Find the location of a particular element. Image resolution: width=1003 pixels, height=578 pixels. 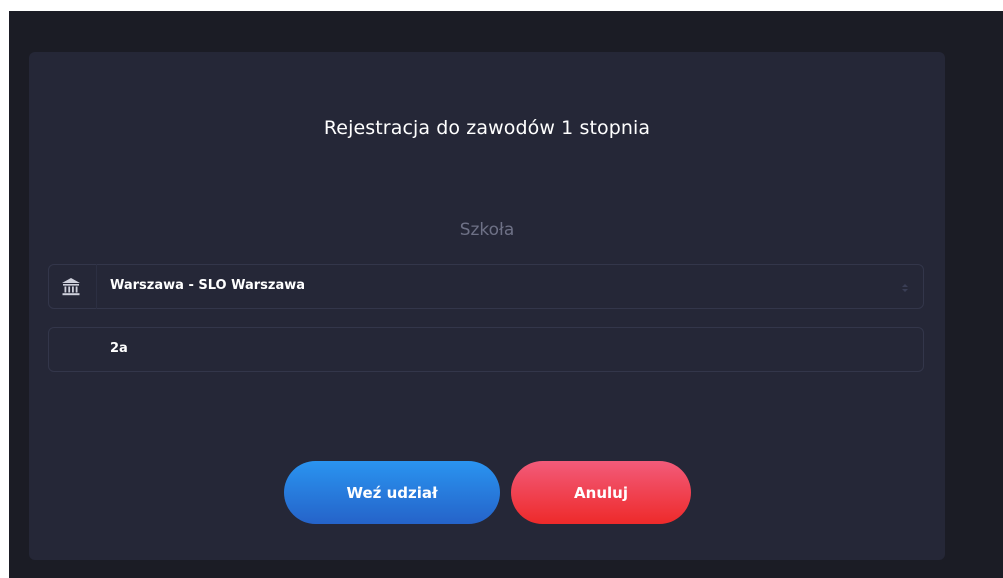

school-select-value: Warszawa - SLO Warszawa is located at coordinates (208, 285).